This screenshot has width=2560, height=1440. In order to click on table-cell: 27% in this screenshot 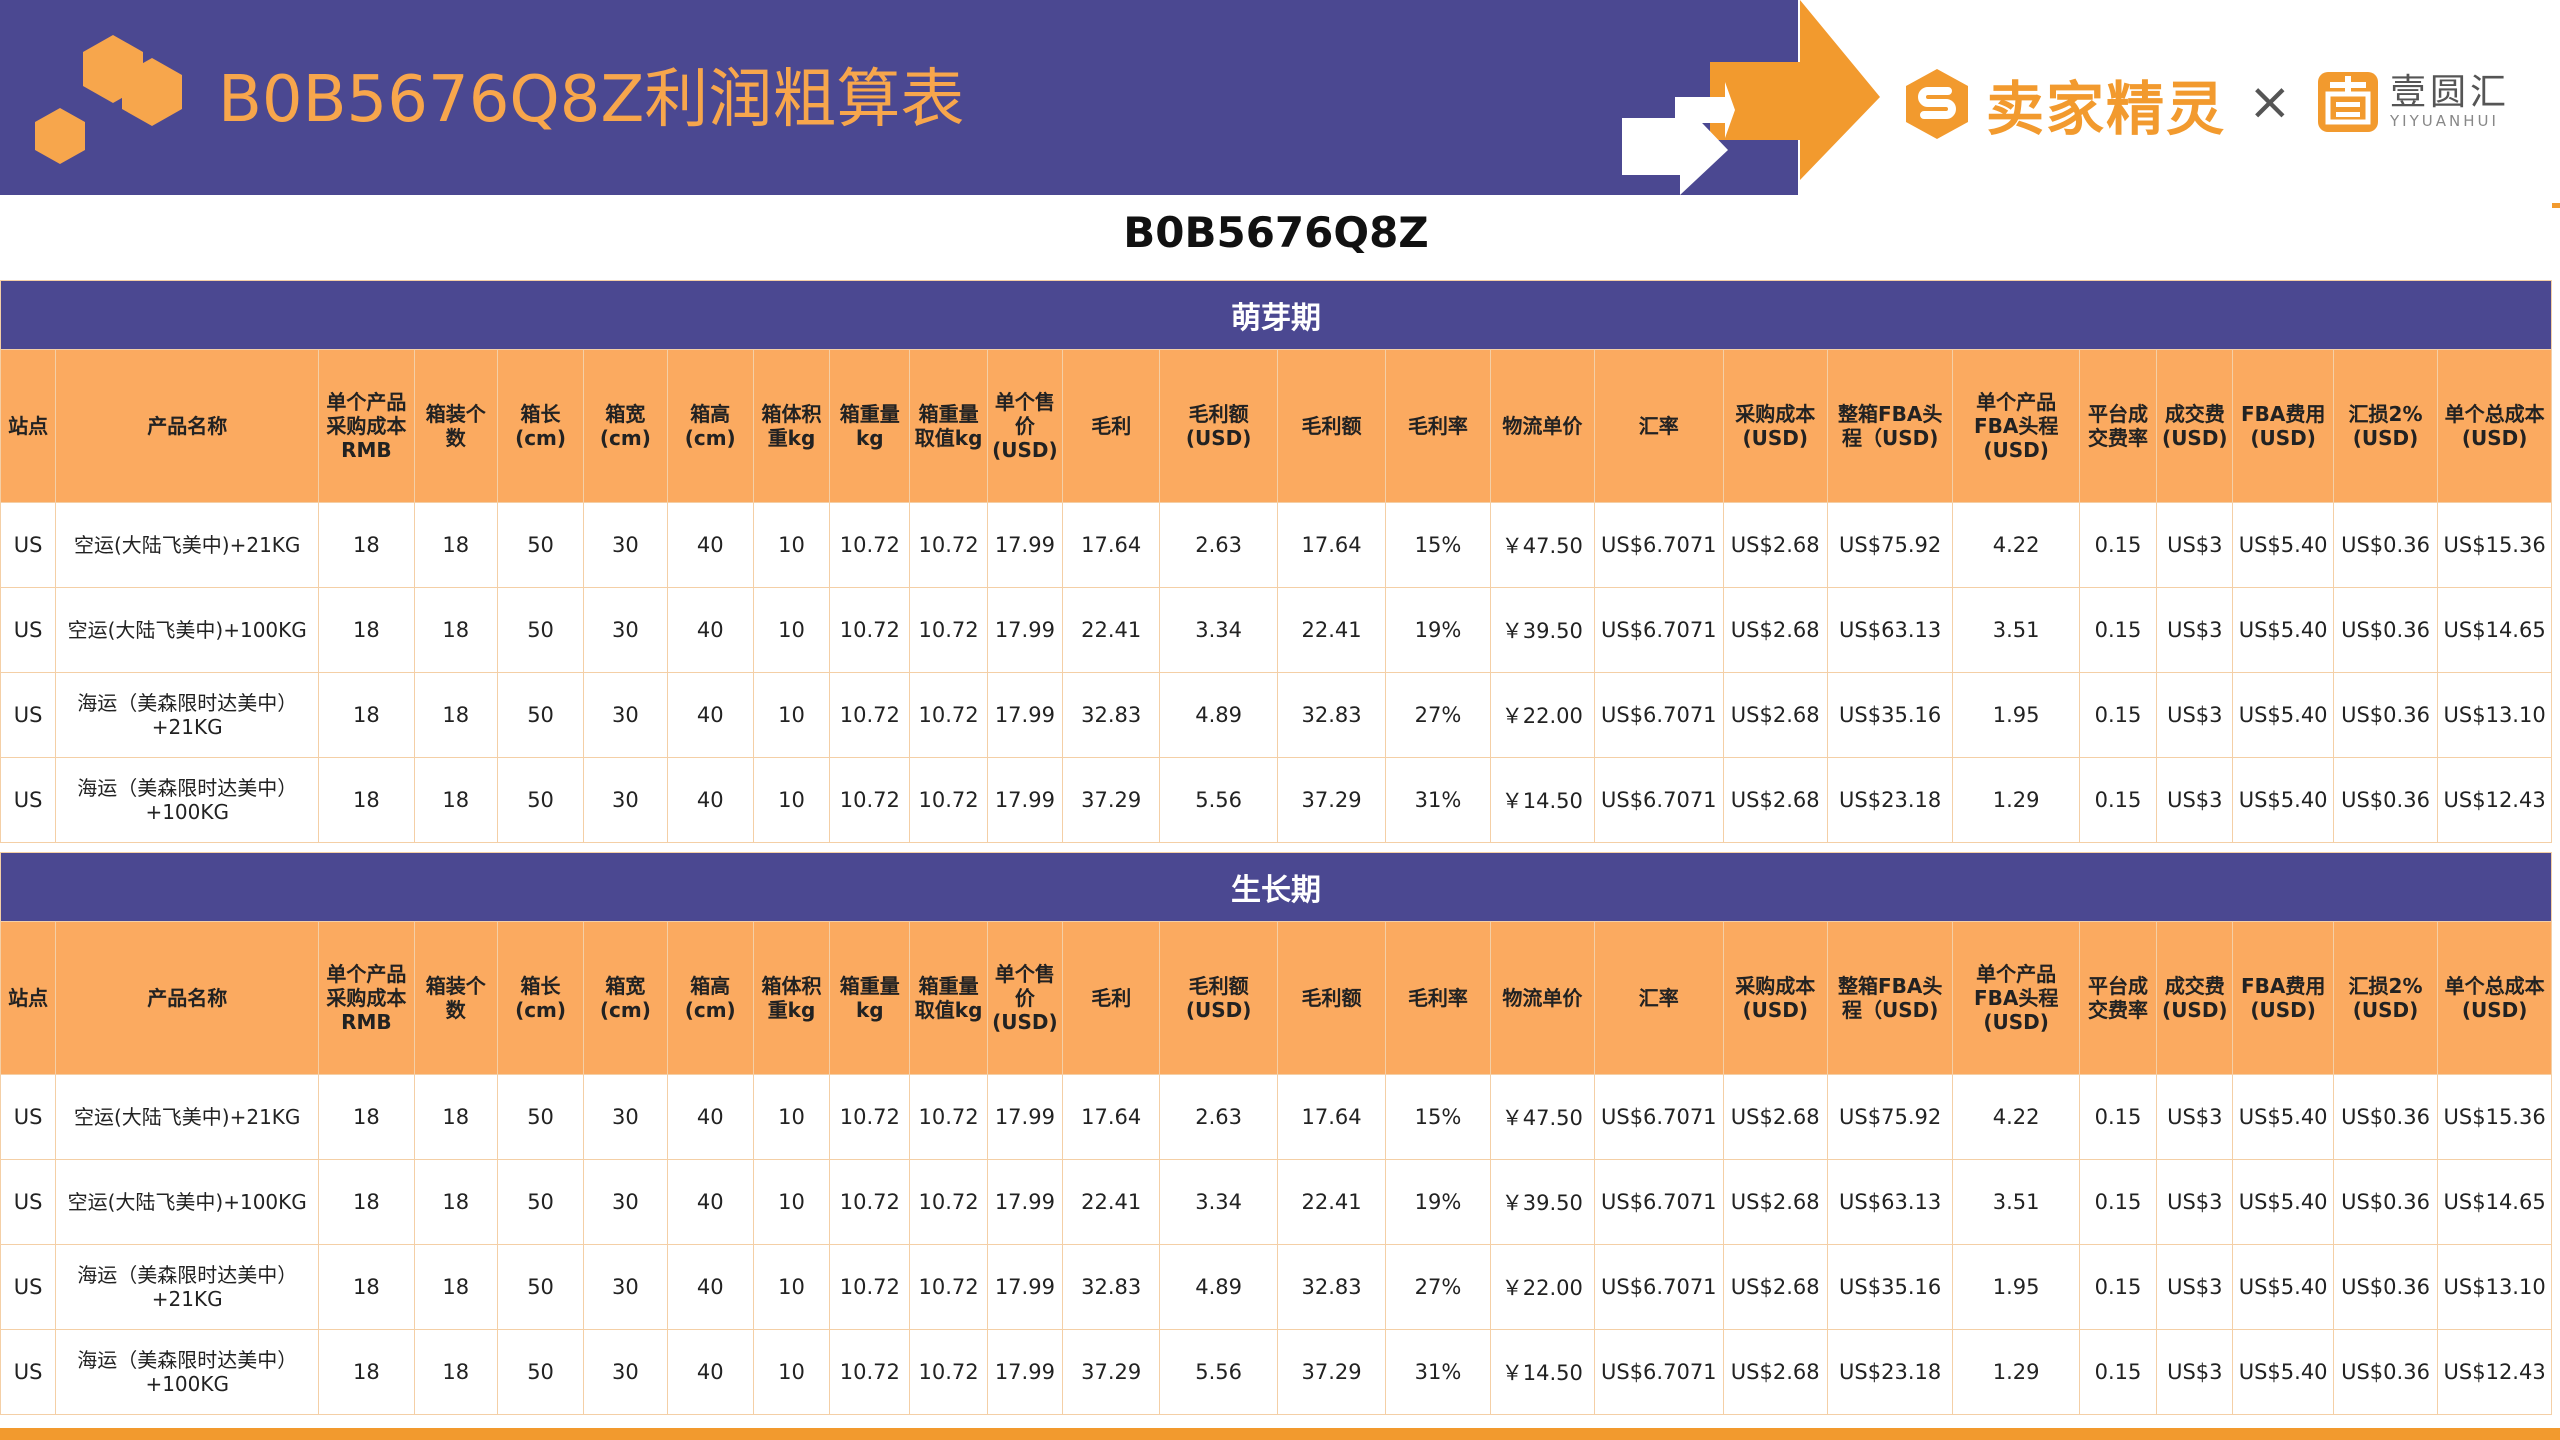, I will do `click(1438, 1287)`.